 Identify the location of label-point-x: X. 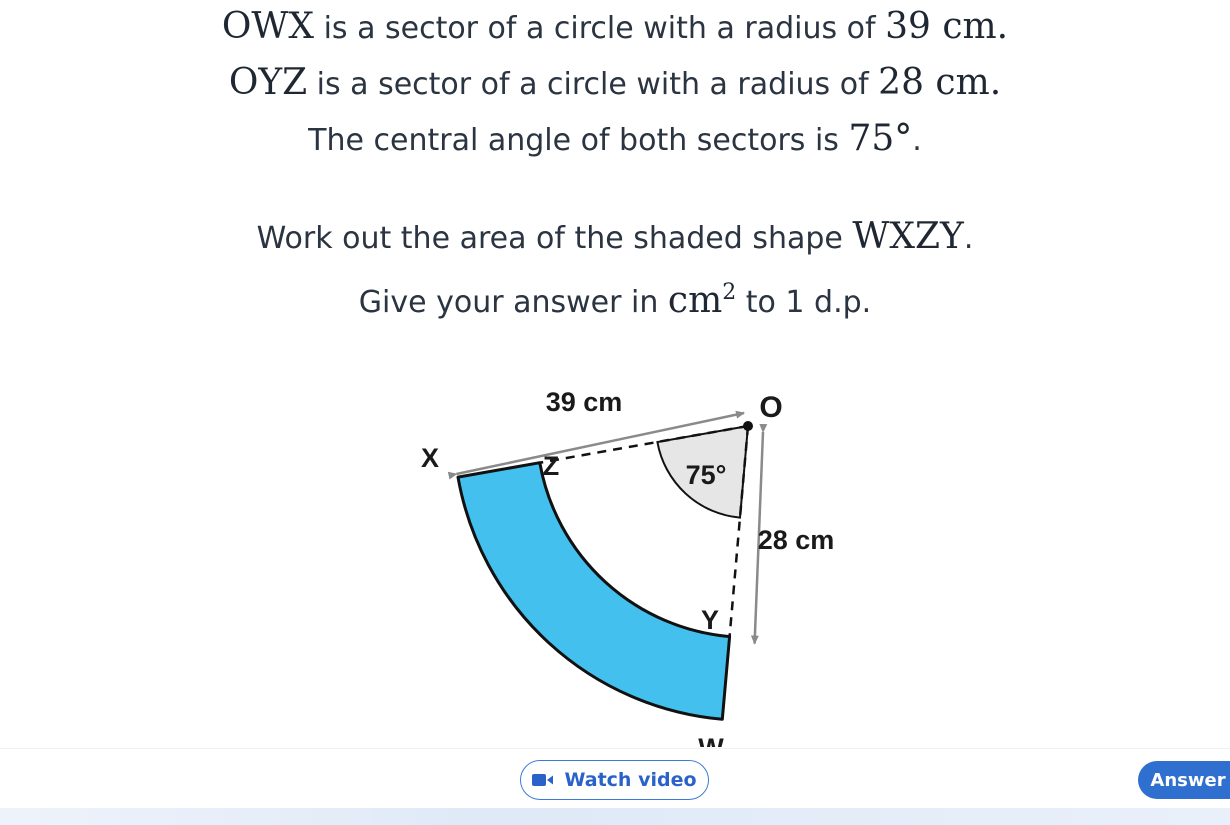
(430, 458).